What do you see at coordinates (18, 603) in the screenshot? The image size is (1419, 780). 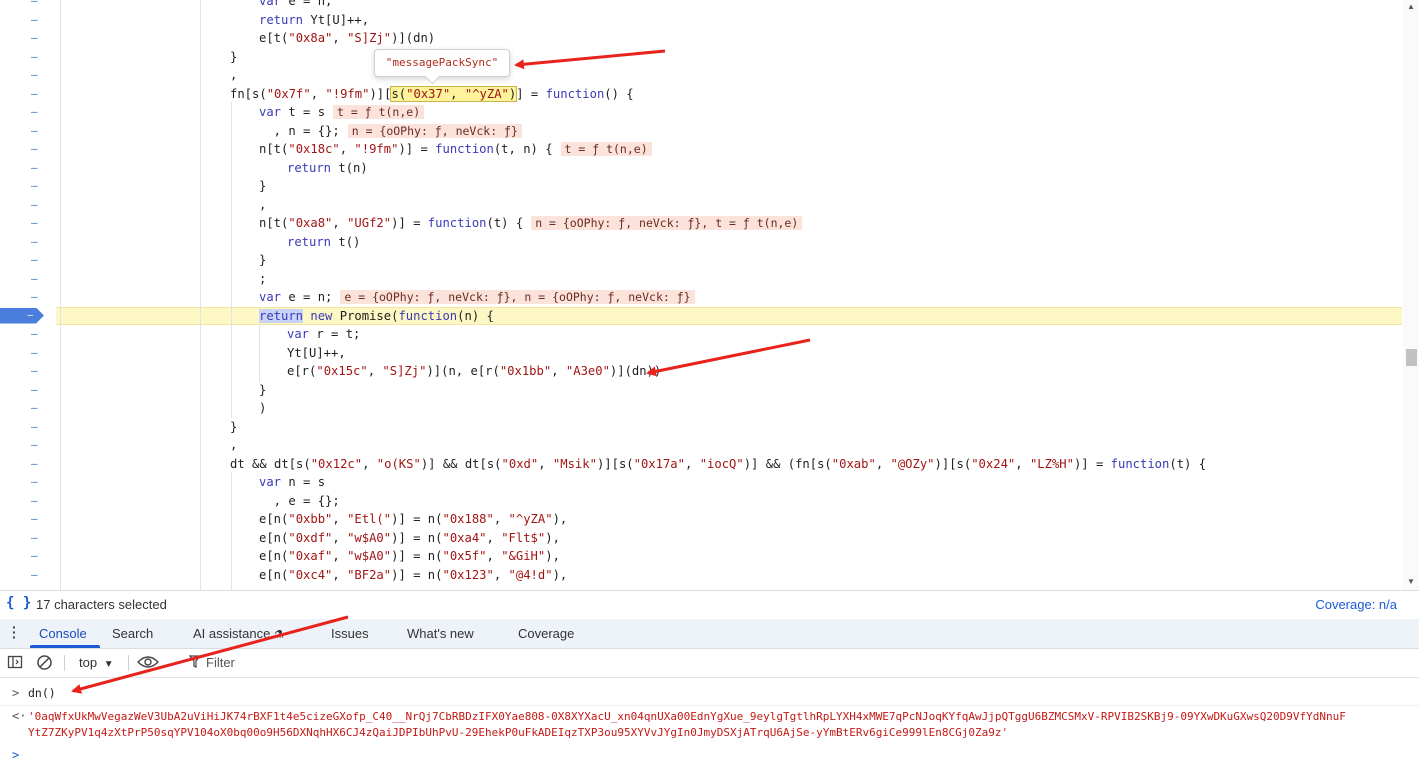 I see `pretty-print-braces-icon: { }` at bounding box center [18, 603].